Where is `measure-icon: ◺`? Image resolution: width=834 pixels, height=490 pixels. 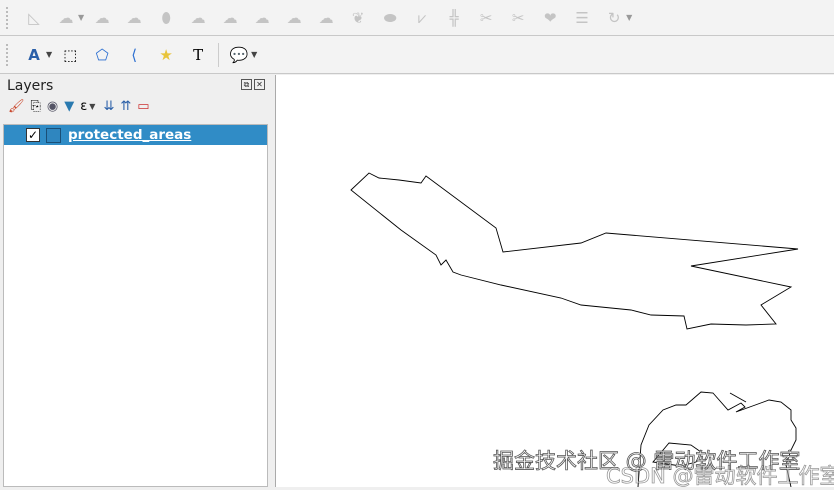 measure-icon: ◺ is located at coordinates (34, 18).